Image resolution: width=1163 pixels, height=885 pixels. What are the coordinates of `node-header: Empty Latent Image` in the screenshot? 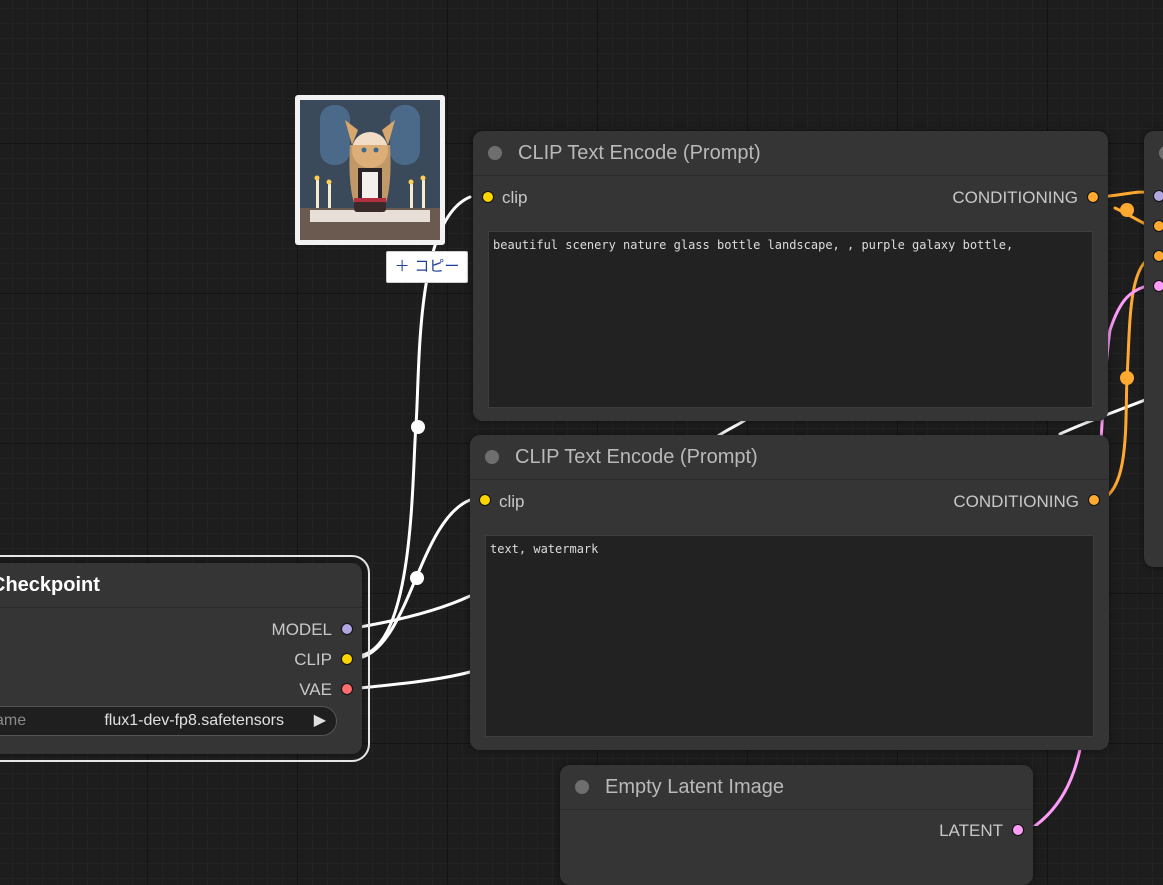 It's located at (796, 787).